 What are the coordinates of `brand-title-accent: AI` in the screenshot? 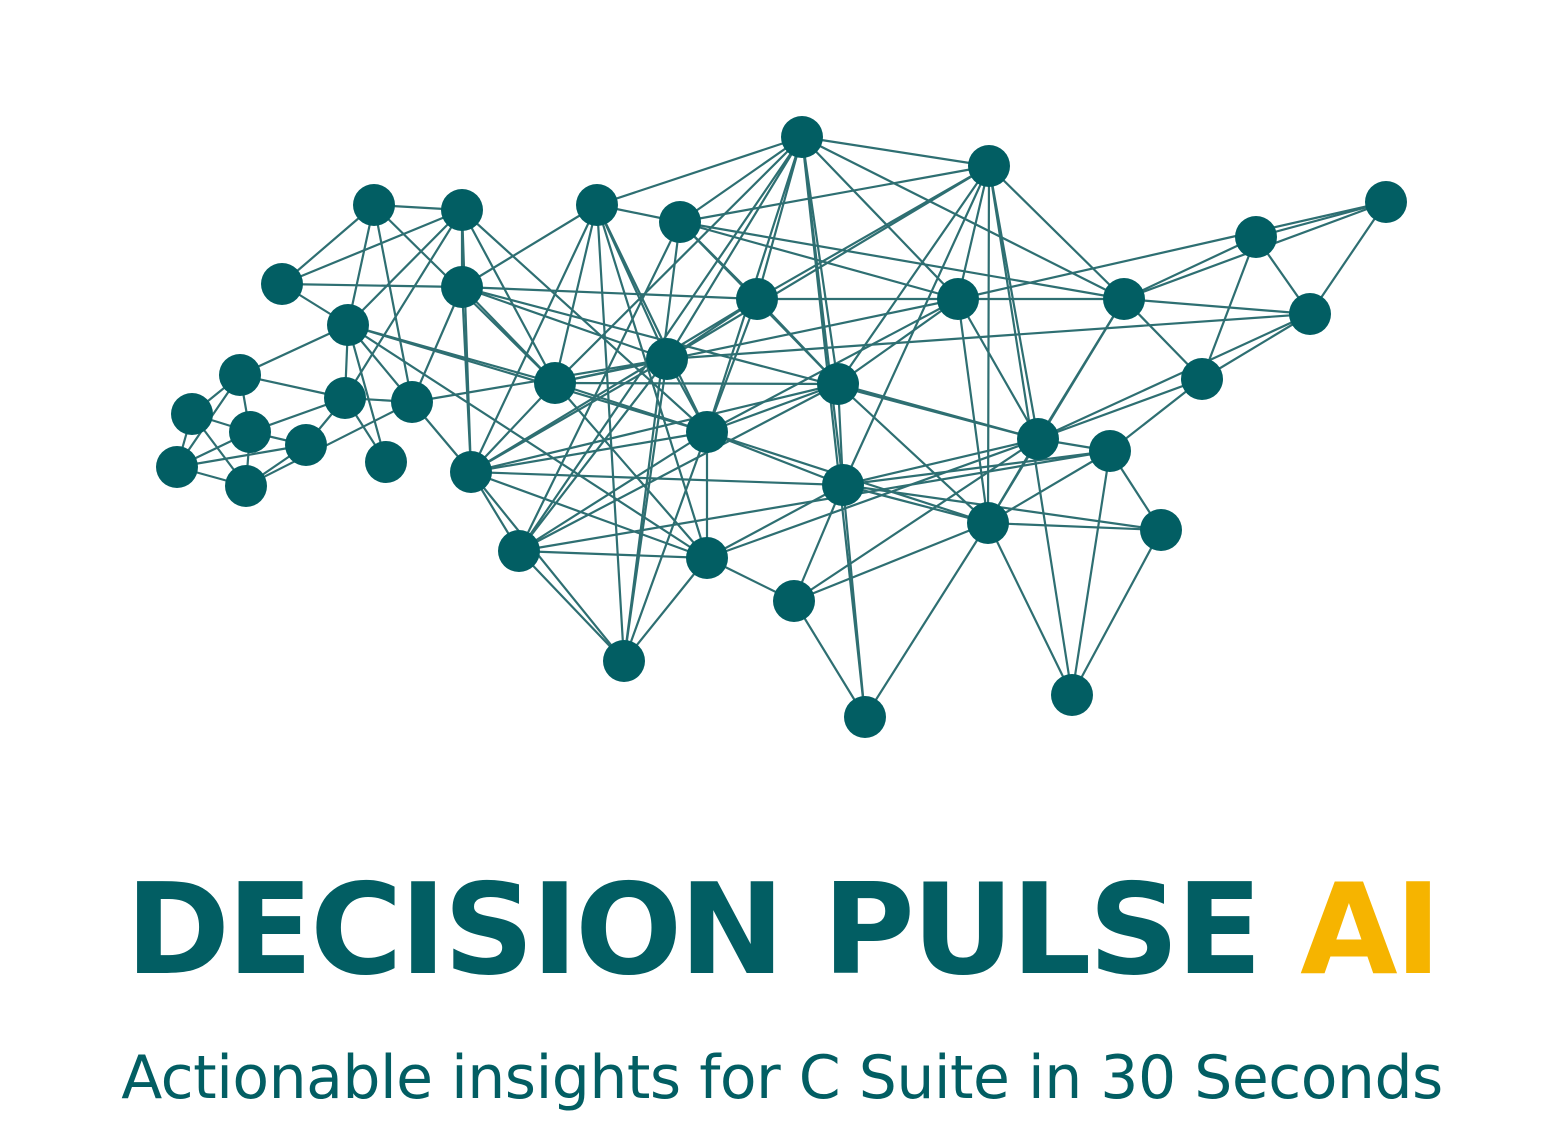 It's located at (1370, 929).